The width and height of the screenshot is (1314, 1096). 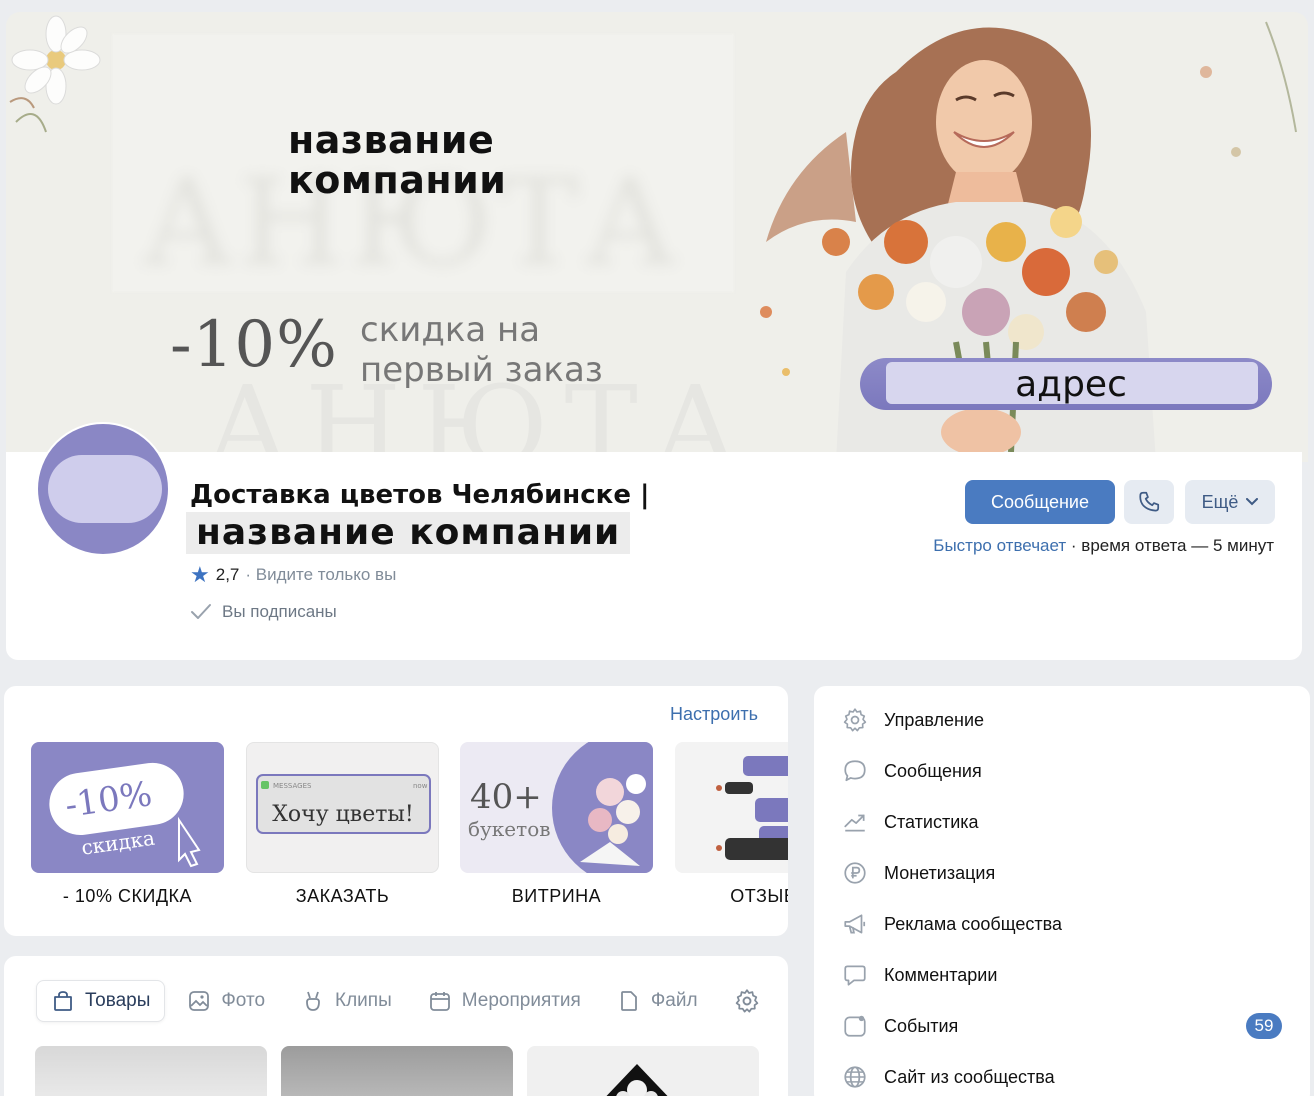 I want to click on events-count-badge: 59, so click(x=1264, y=1026).